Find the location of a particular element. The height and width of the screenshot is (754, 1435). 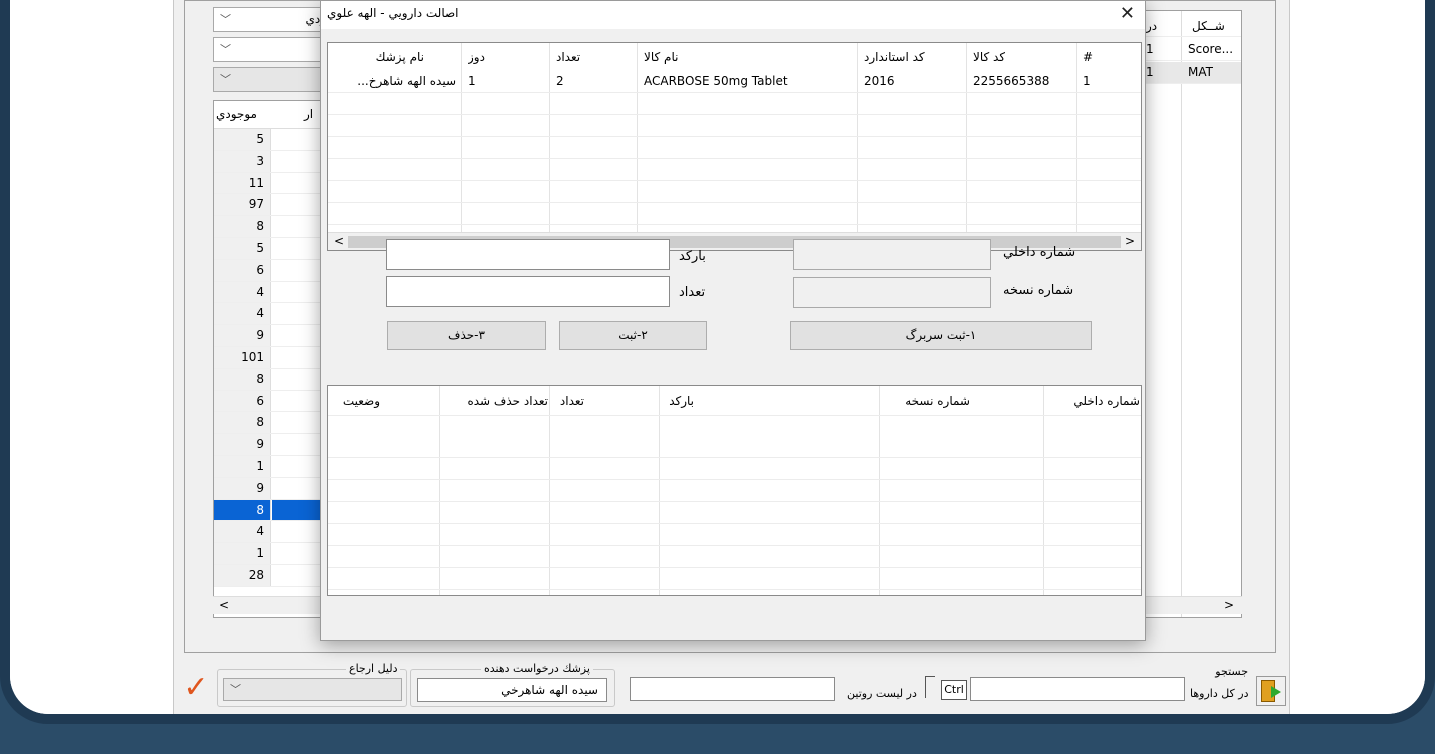

table-row: 28 is located at coordinates (273, 575).